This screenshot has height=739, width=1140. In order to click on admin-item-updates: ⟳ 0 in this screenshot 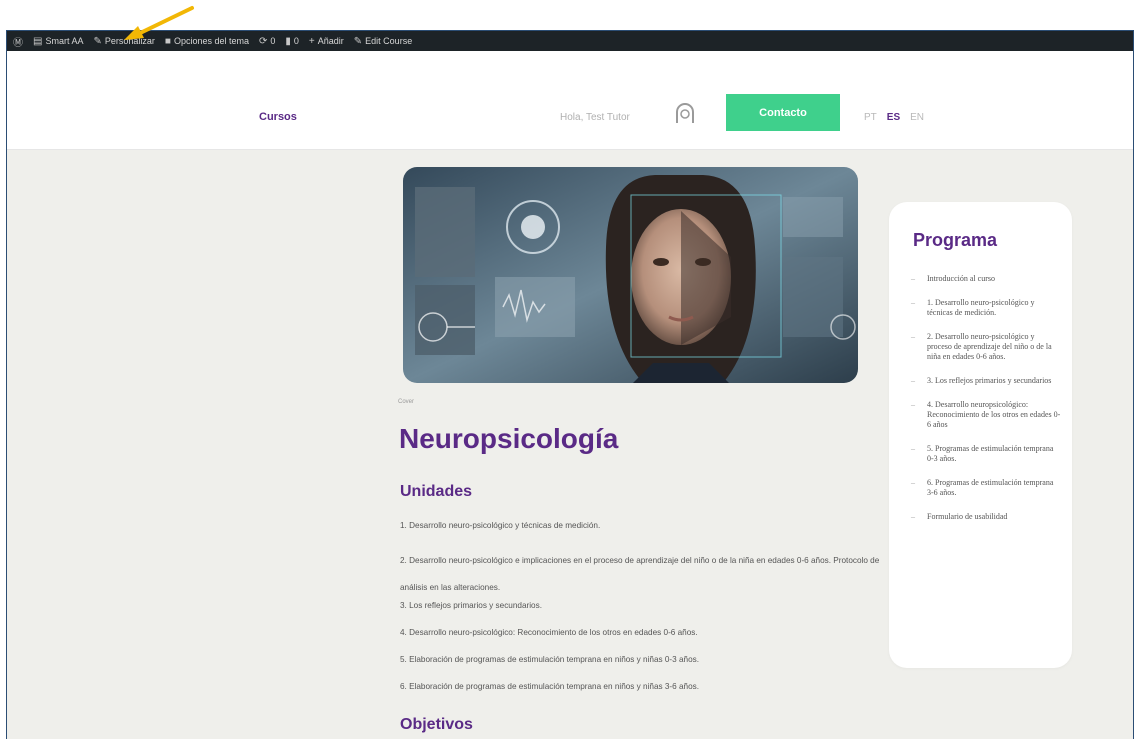, I will do `click(267, 41)`.